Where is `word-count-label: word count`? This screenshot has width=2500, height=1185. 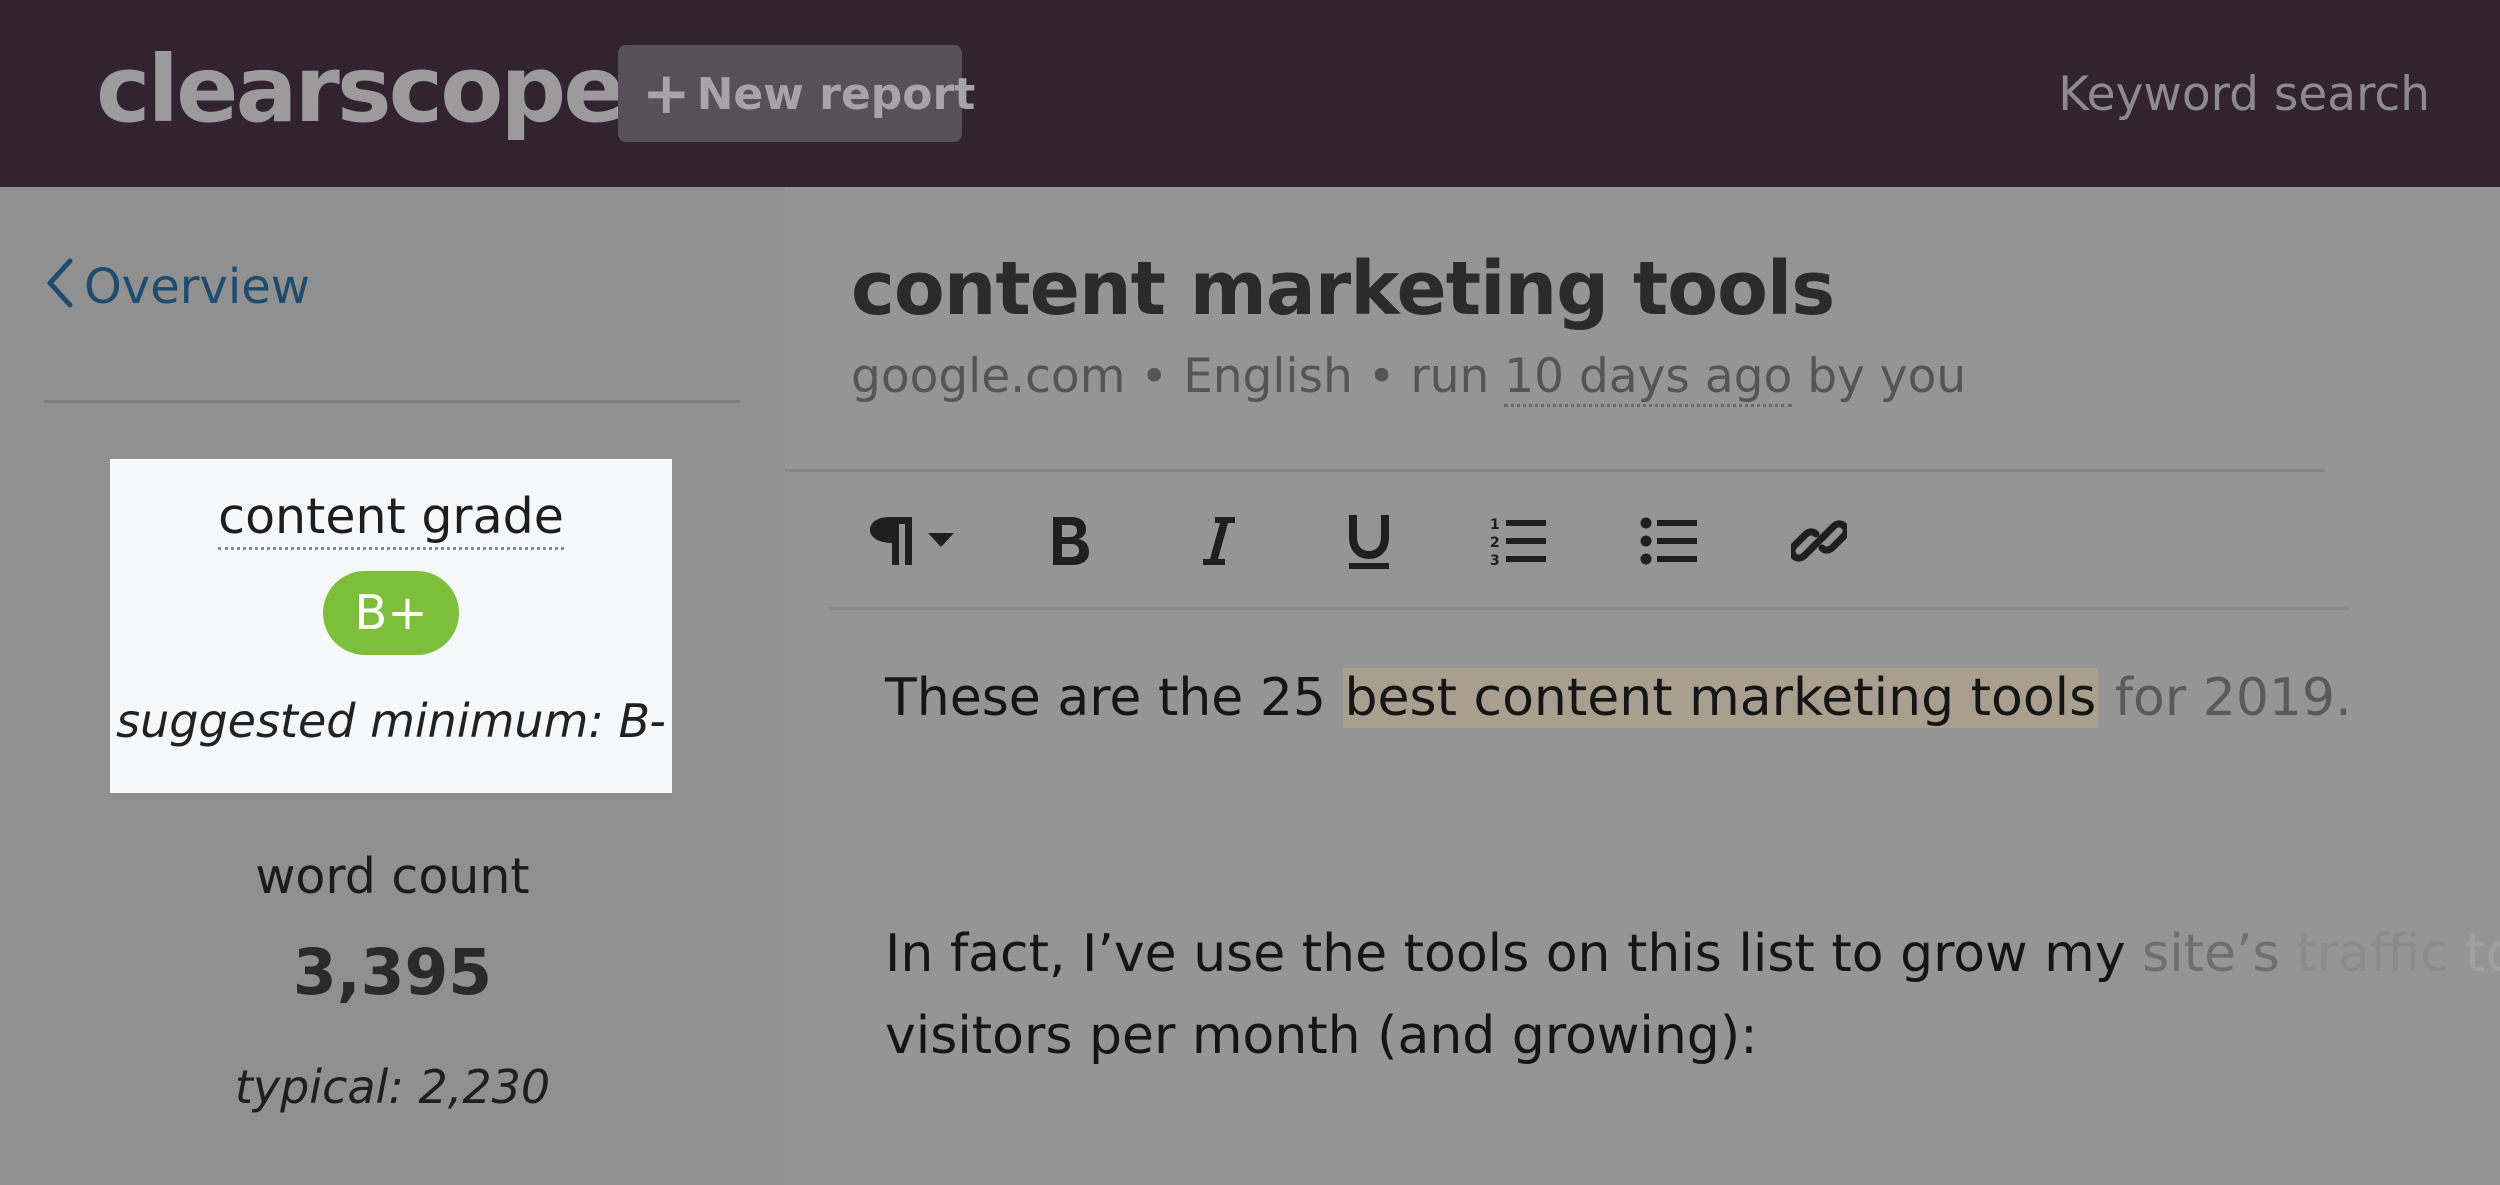 word-count-label: word count is located at coordinates (392, 876).